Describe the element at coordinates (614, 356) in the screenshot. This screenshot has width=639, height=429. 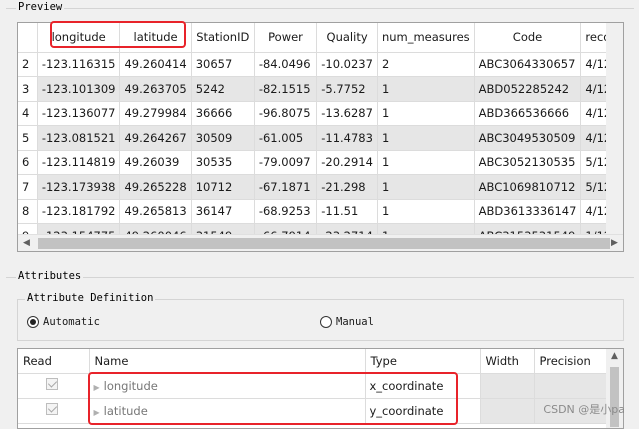
I see `triangle-up-icon: ▲` at that location.